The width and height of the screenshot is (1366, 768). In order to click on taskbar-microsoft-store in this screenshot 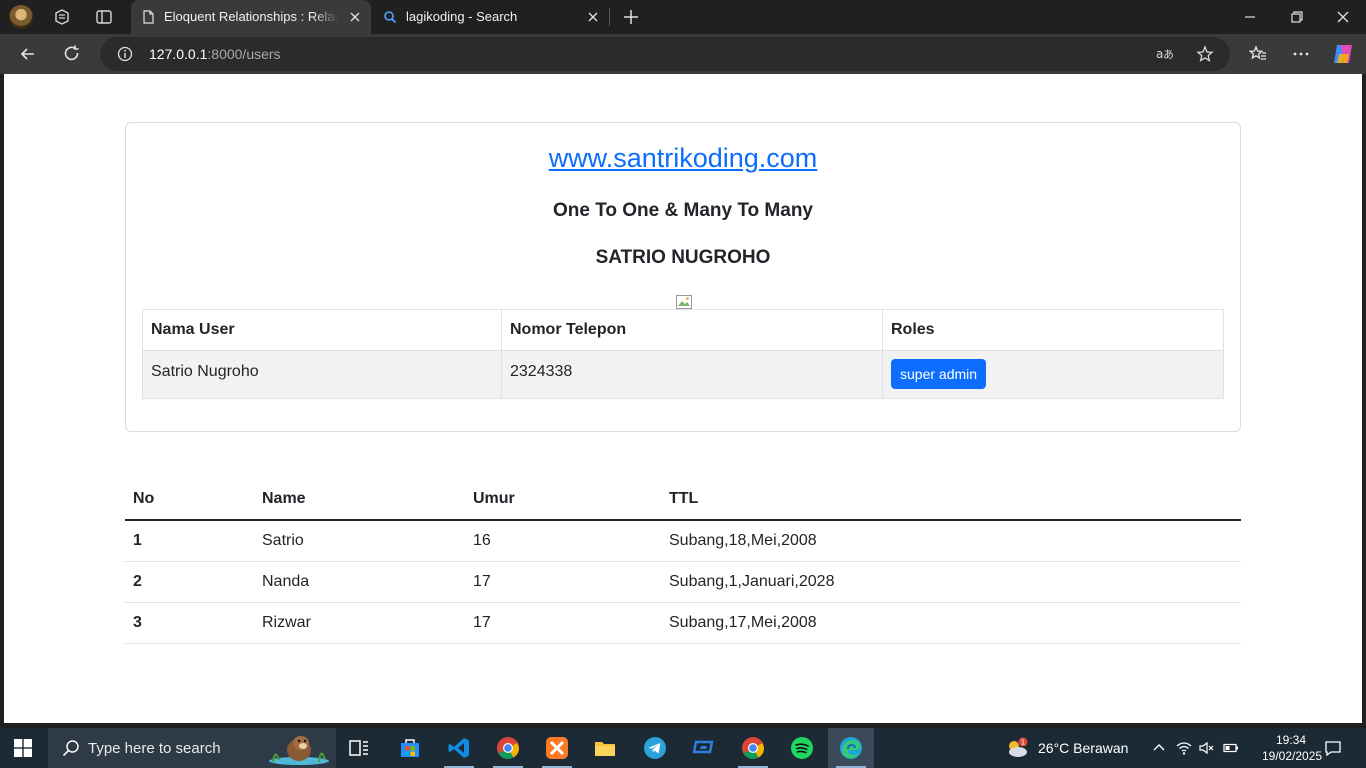, I will do `click(410, 748)`.